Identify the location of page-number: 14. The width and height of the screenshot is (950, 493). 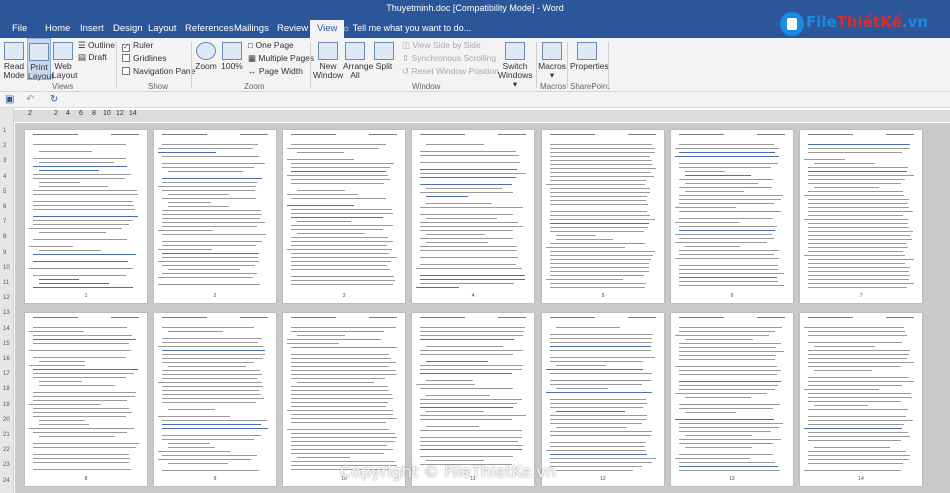
(861, 479).